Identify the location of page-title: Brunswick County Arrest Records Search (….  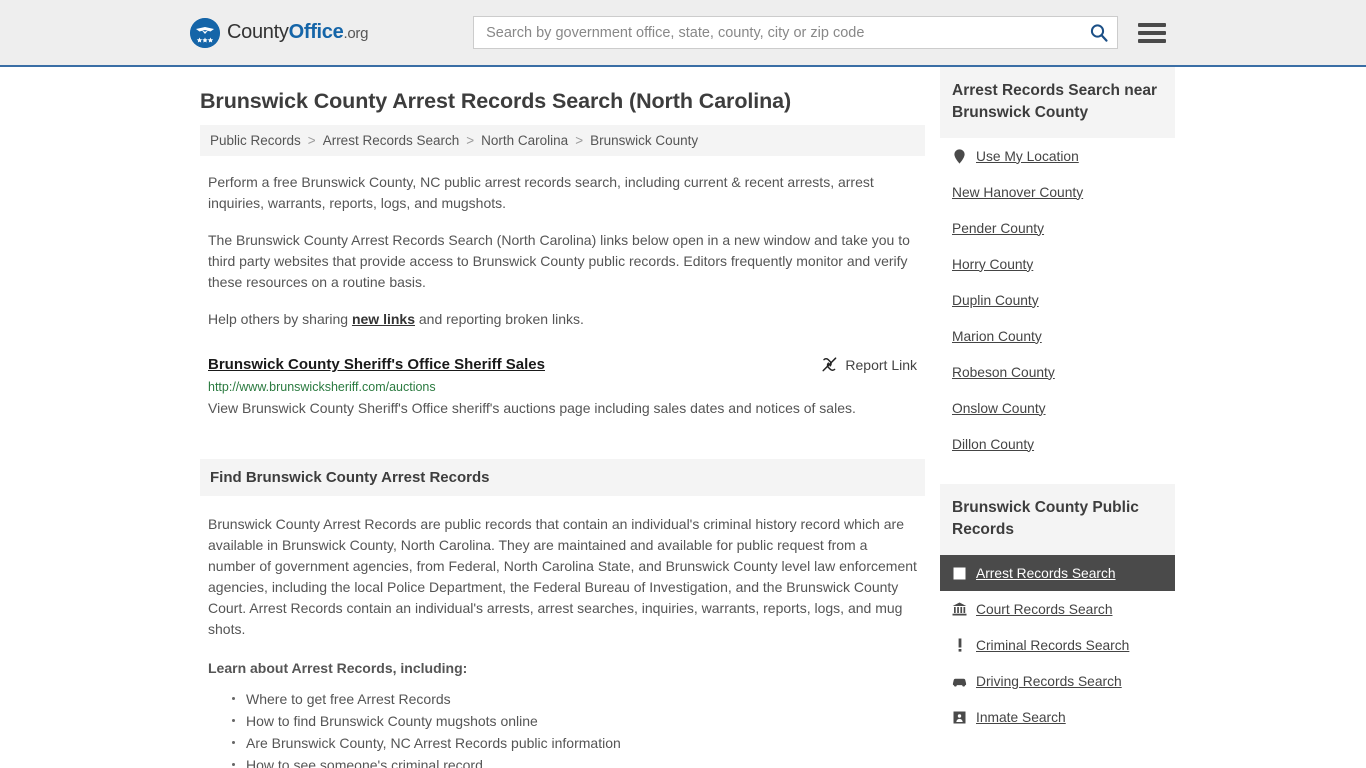
(496, 101).